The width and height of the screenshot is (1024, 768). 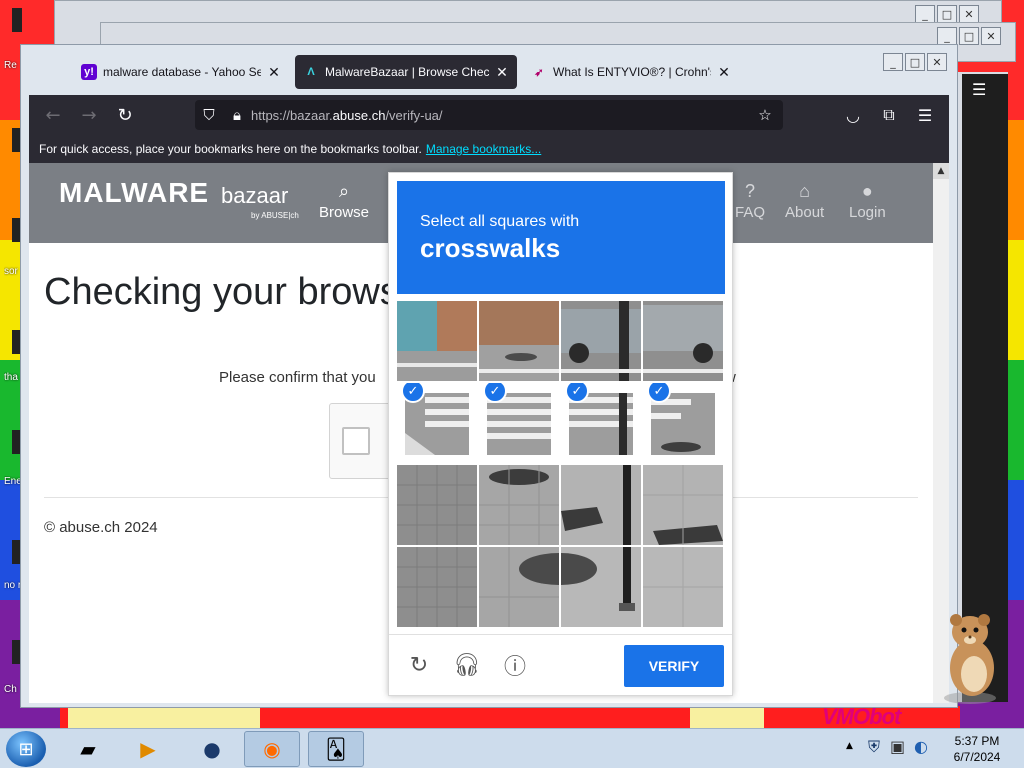 I want to click on user-icon: ●, so click(x=867, y=191).